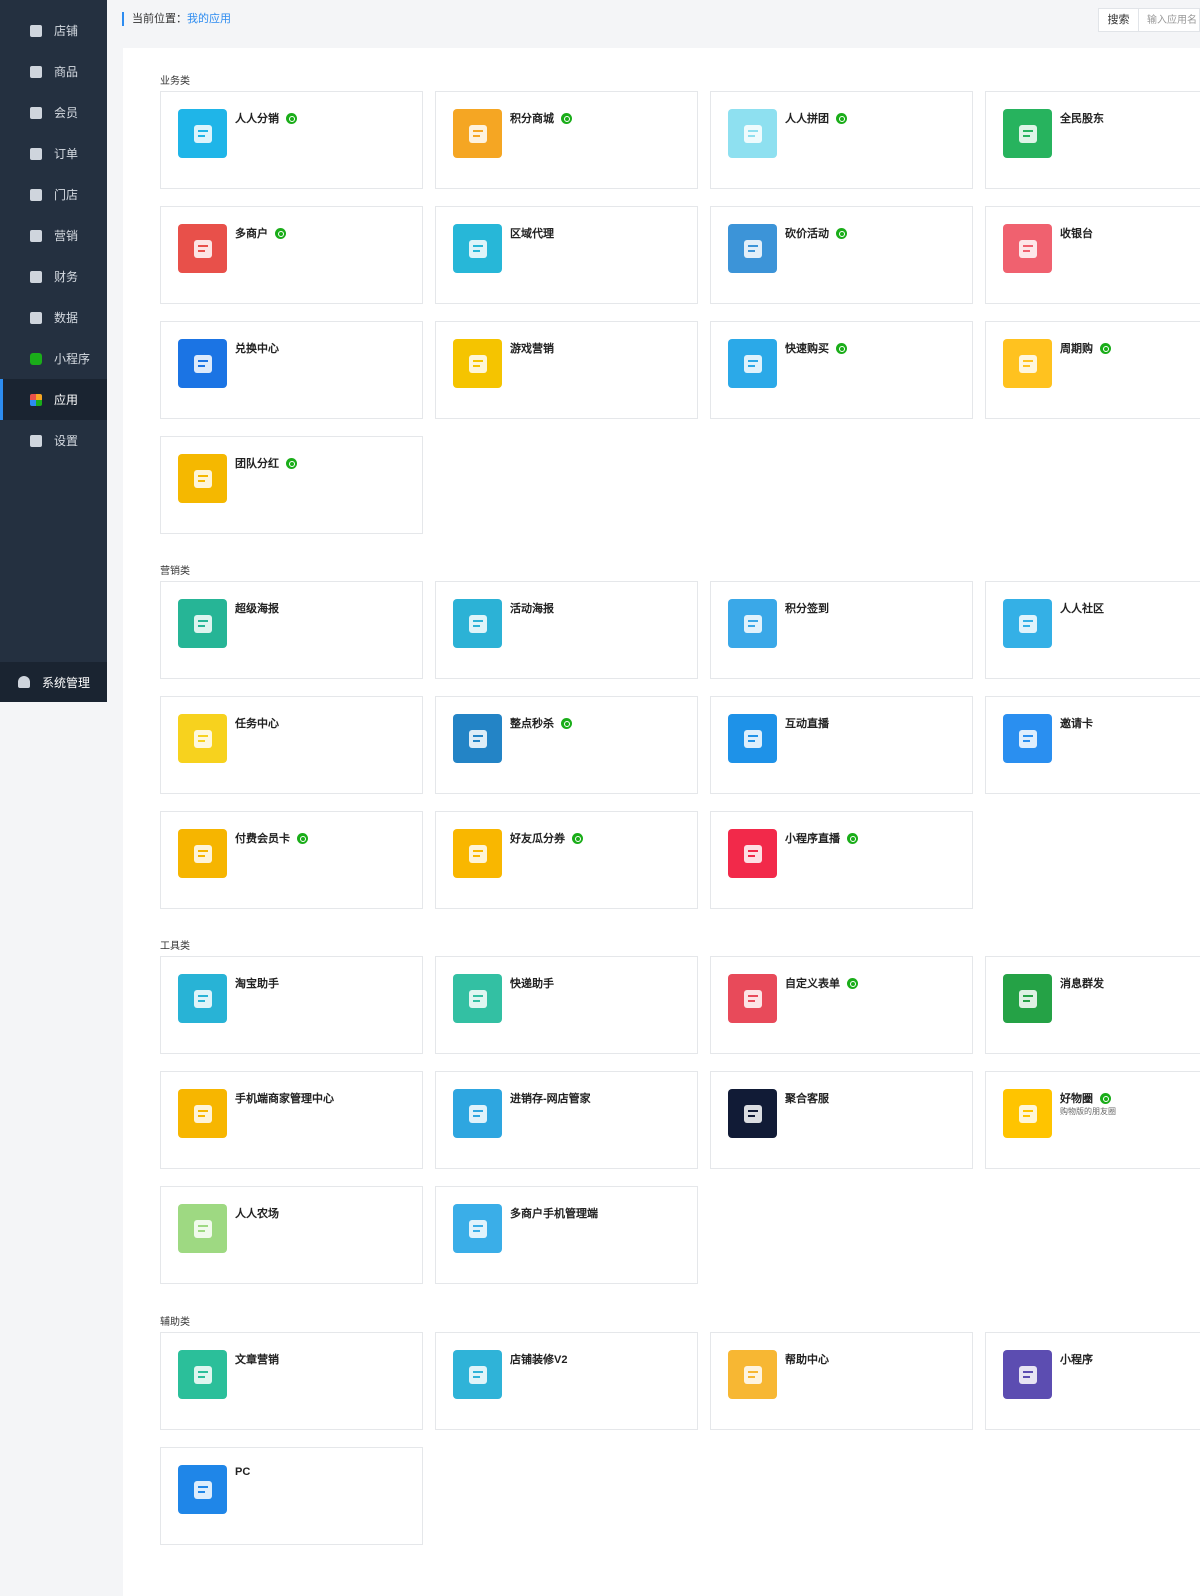 The width and height of the screenshot is (1200, 1596). I want to click on app-name: 小程序直播, so click(812, 839).